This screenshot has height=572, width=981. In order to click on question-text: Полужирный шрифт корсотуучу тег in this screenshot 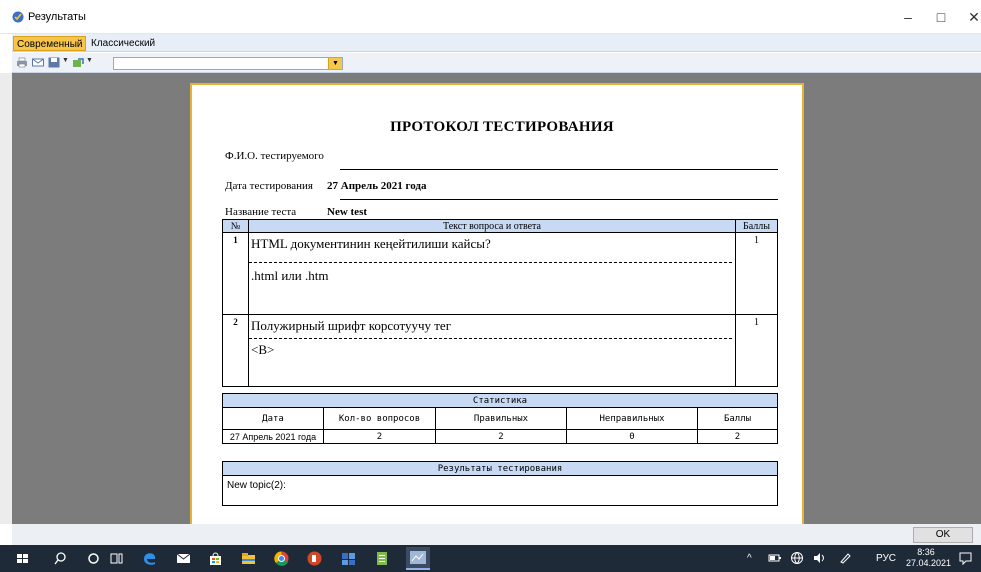, I will do `click(351, 325)`.